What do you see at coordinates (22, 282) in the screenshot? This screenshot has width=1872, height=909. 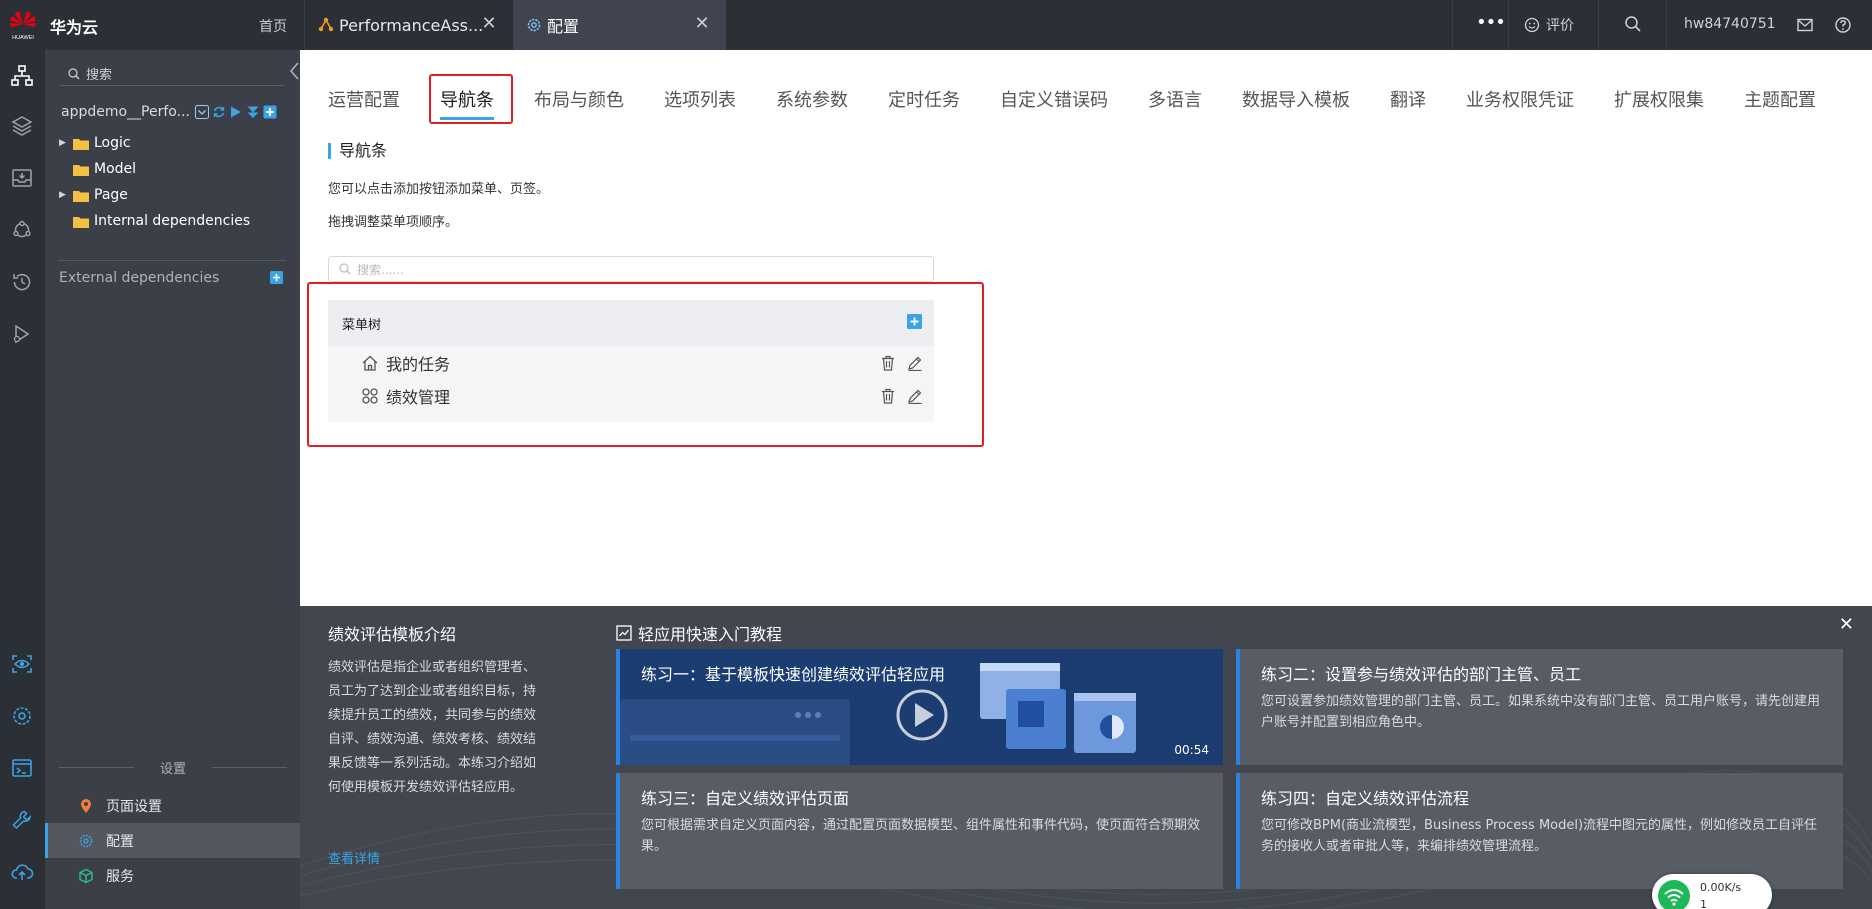 I see `history-icon` at bounding box center [22, 282].